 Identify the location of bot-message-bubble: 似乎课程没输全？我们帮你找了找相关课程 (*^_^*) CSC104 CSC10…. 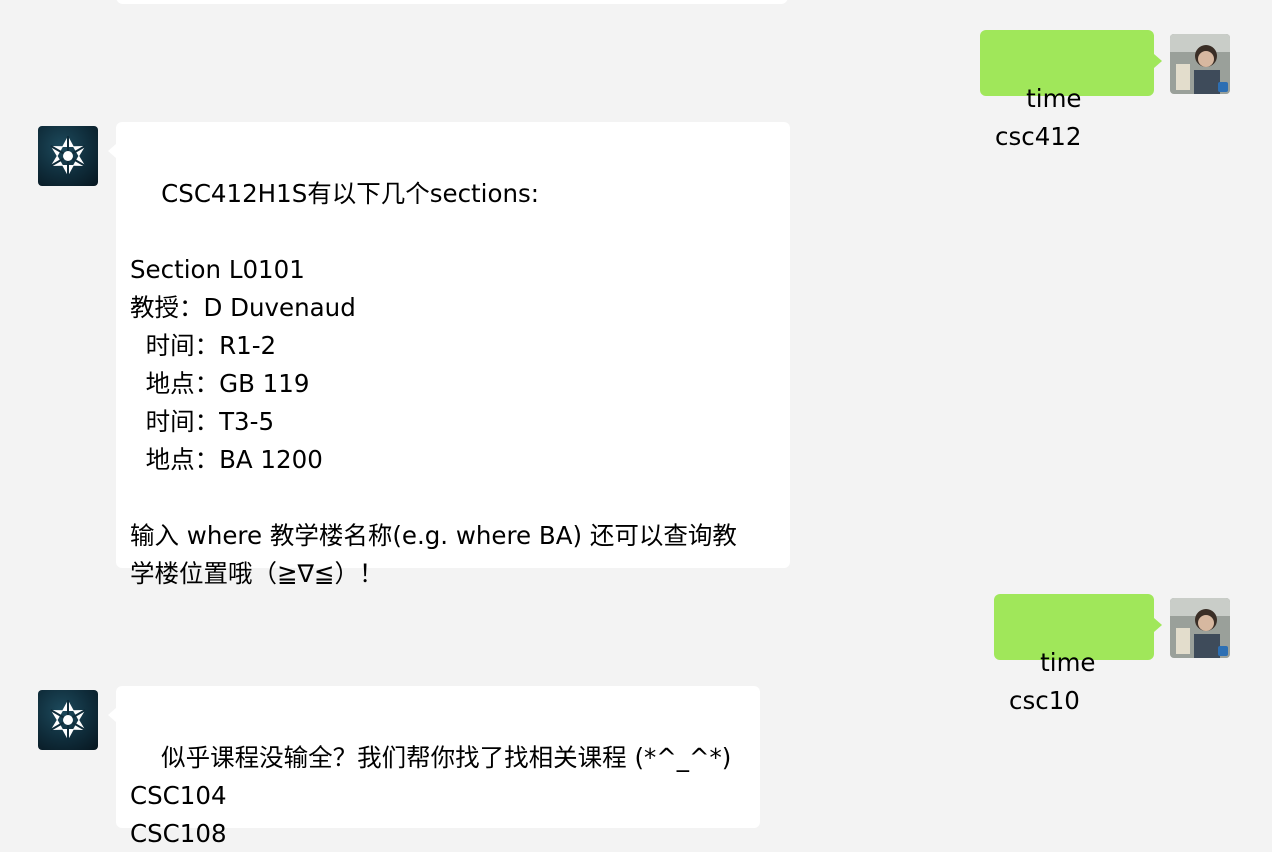
(434, 767).